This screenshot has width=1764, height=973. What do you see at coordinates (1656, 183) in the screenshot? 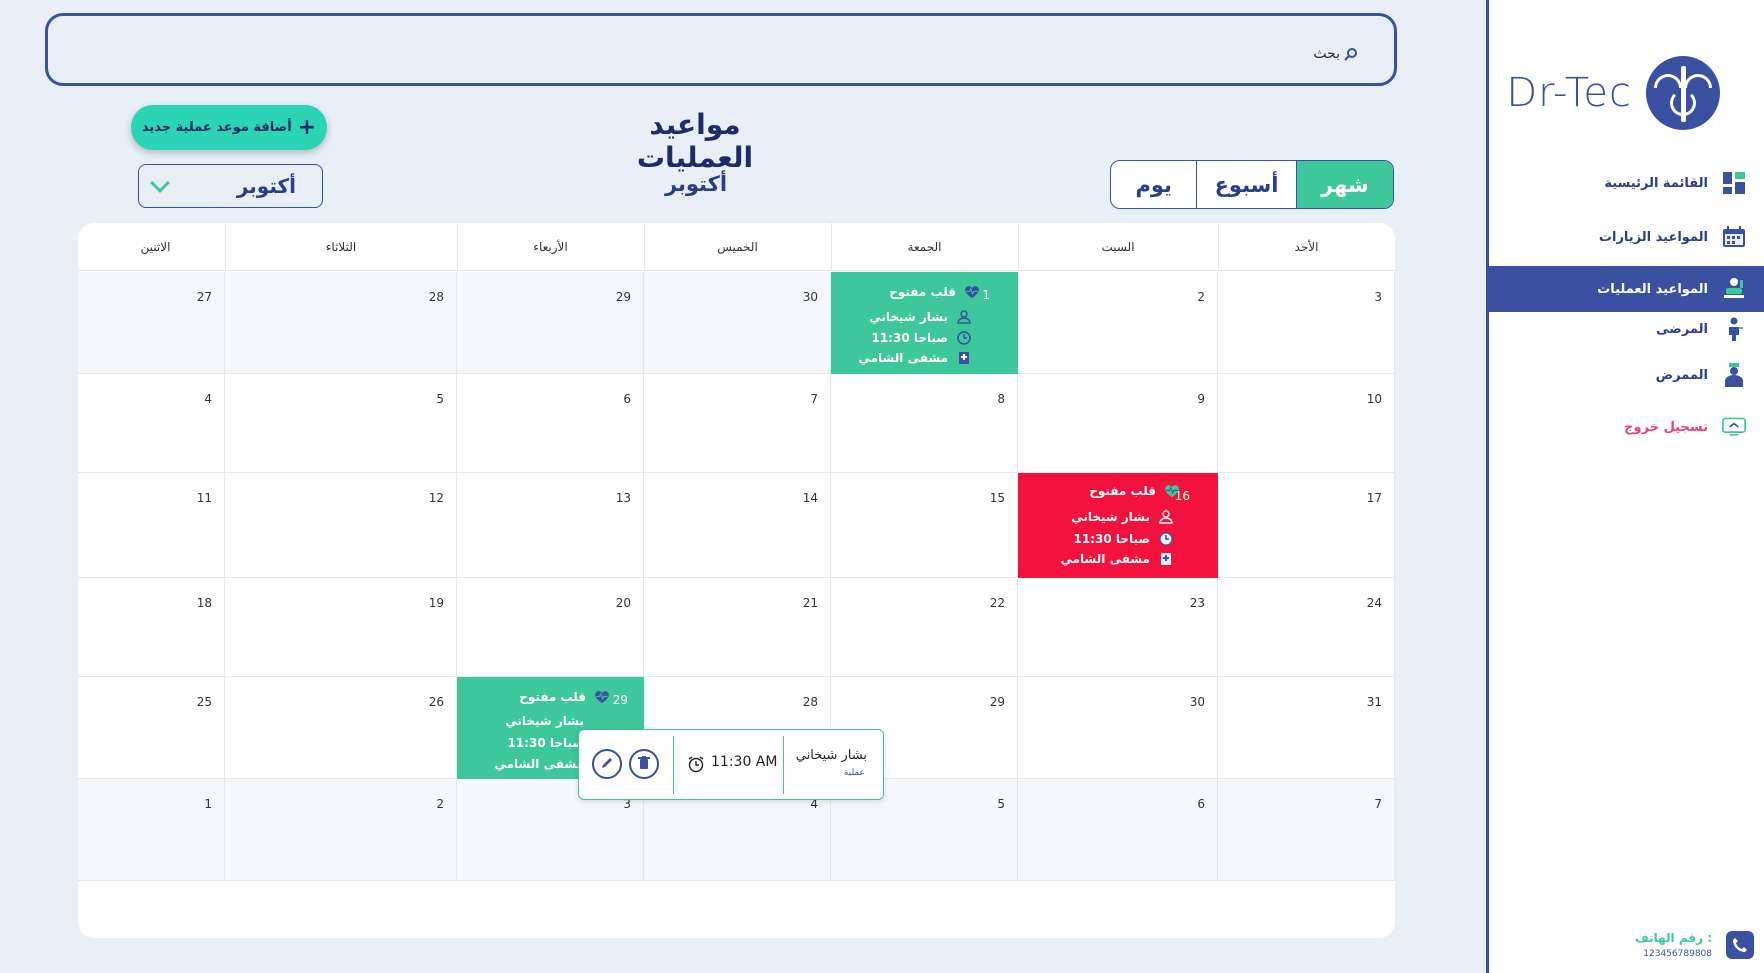
I see `sidebar-item-label: القائمة الرئيسية` at bounding box center [1656, 183].